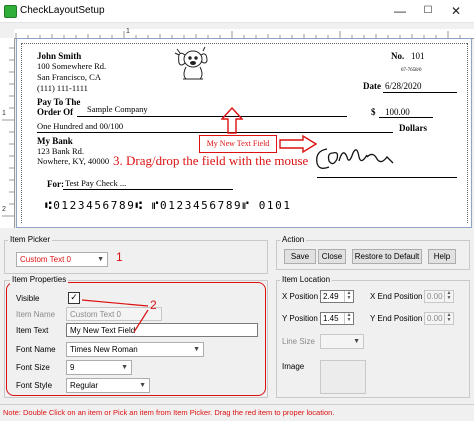 Image resolution: width=474 pixels, height=421 pixels. What do you see at coordinates (300, 296) in the screenshot?
I see `x-position-label: X Position` at bounding box center [300, 296].